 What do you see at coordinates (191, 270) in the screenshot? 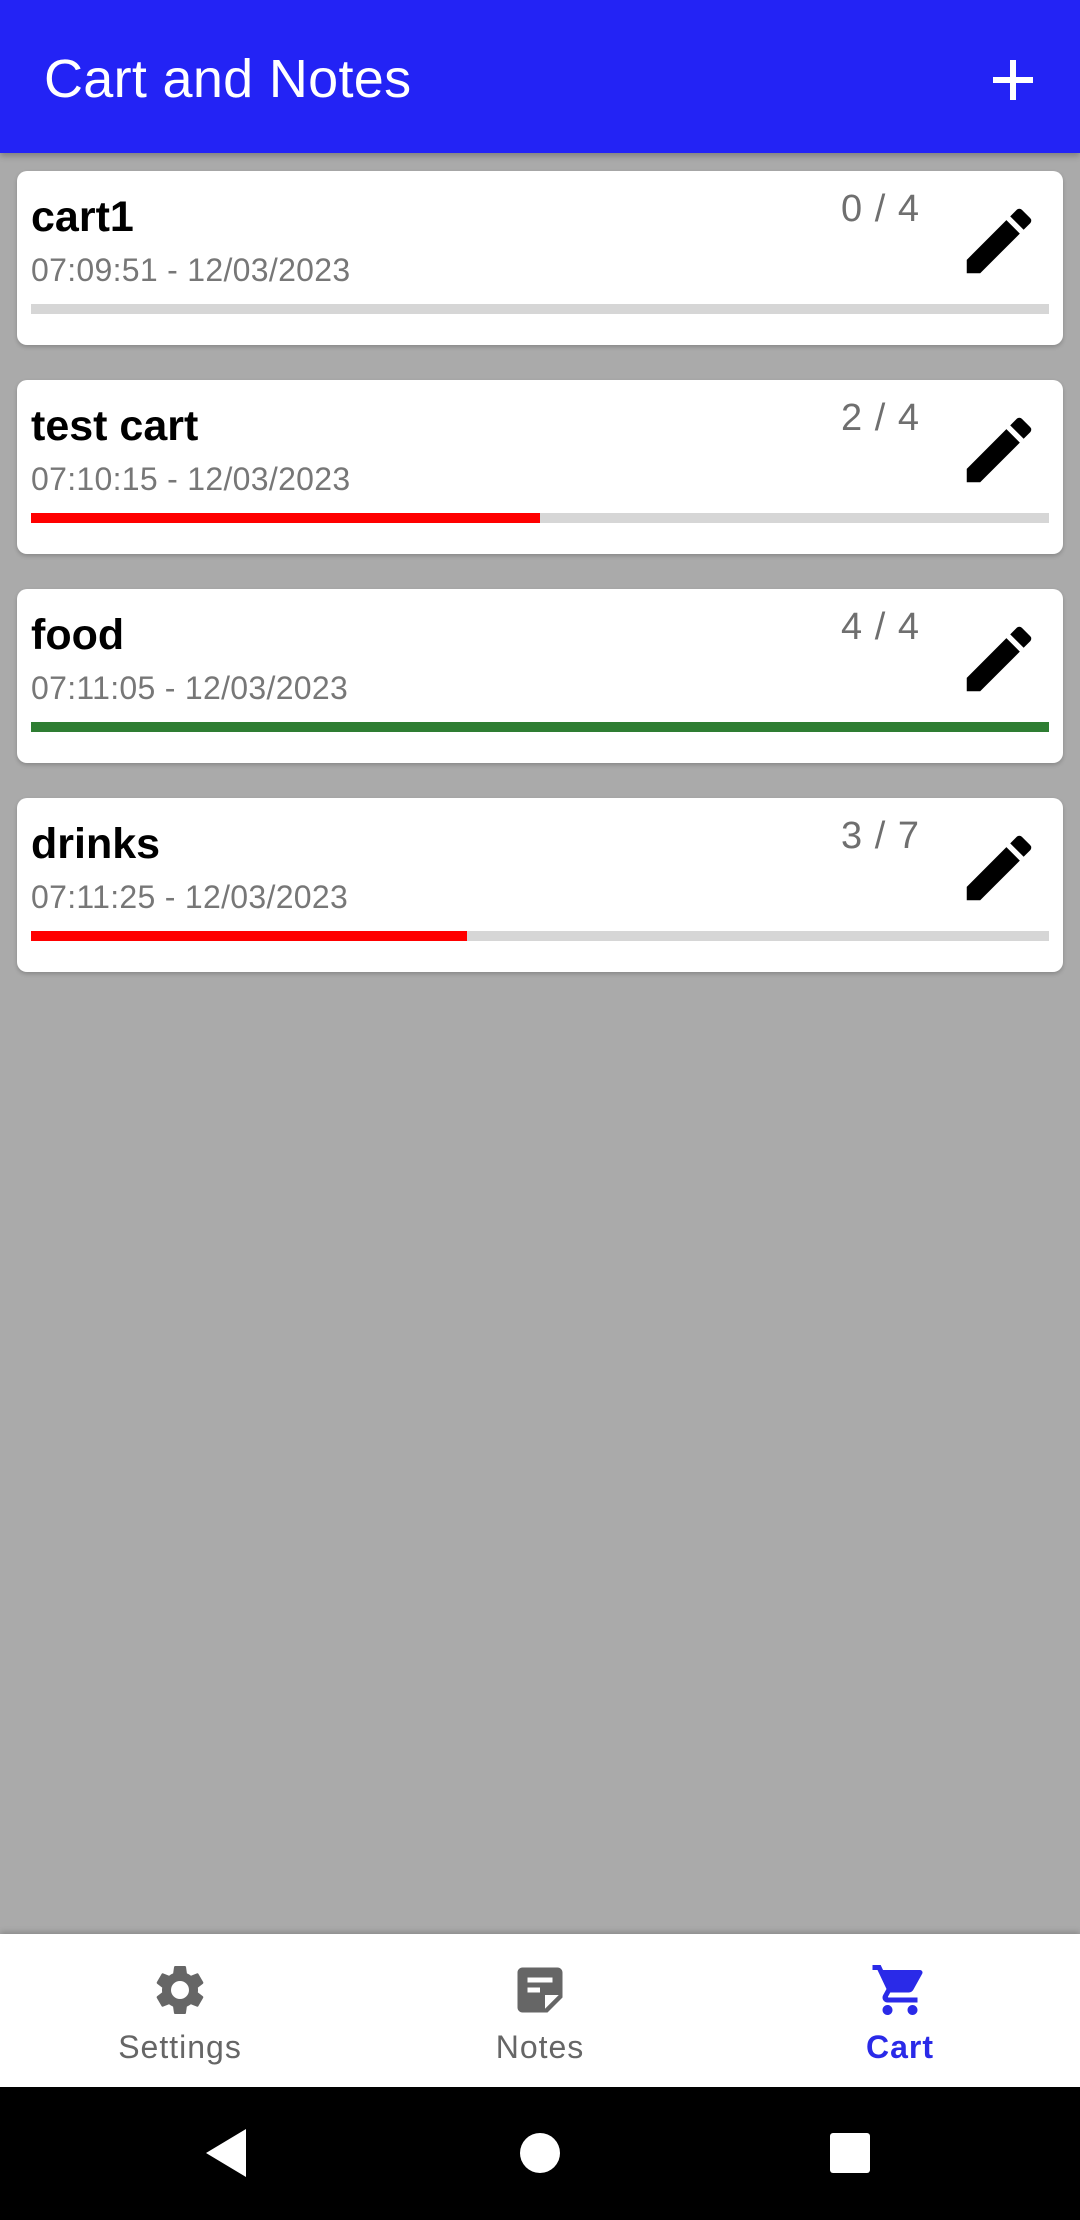
I see `cart-date: 07:09:51 - 12/03/2023` at bounding box center [191, 270].